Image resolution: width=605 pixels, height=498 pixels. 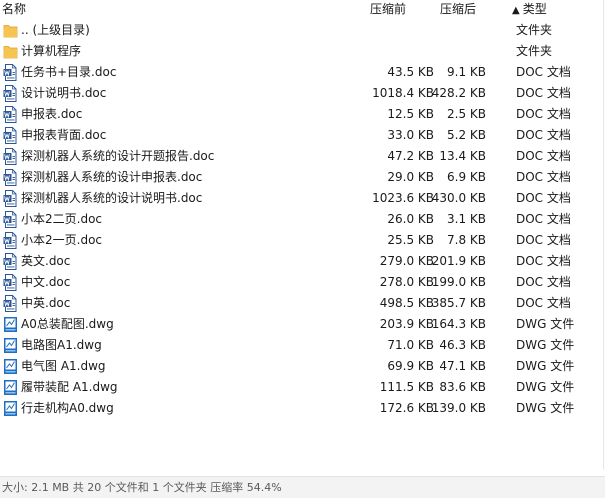 What do you see at coordinates (52, 114) in the screenshot?
I see `file-name: 申报表.doc` at bounding box center [52, 114].